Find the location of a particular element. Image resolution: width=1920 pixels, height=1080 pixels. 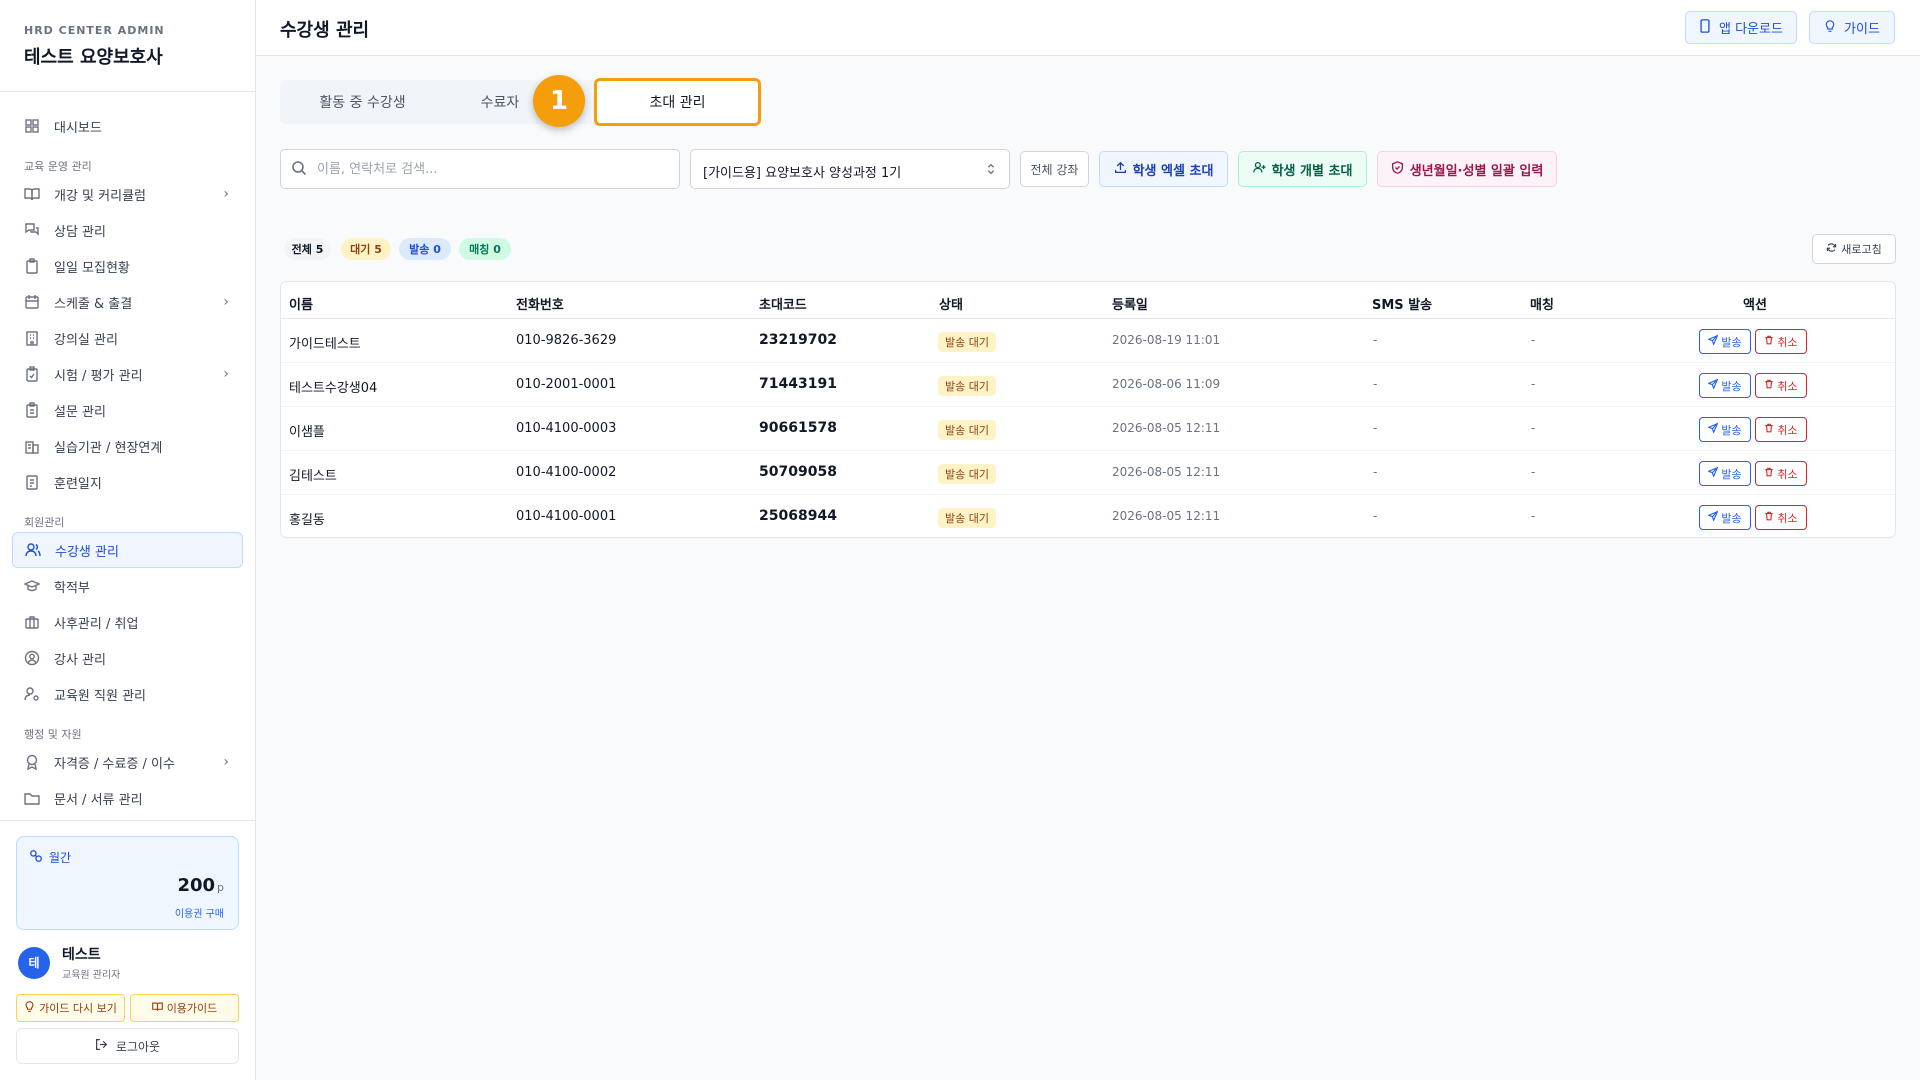

count-waiting-badge: 대기 5 is located at coordinates (366, 249).